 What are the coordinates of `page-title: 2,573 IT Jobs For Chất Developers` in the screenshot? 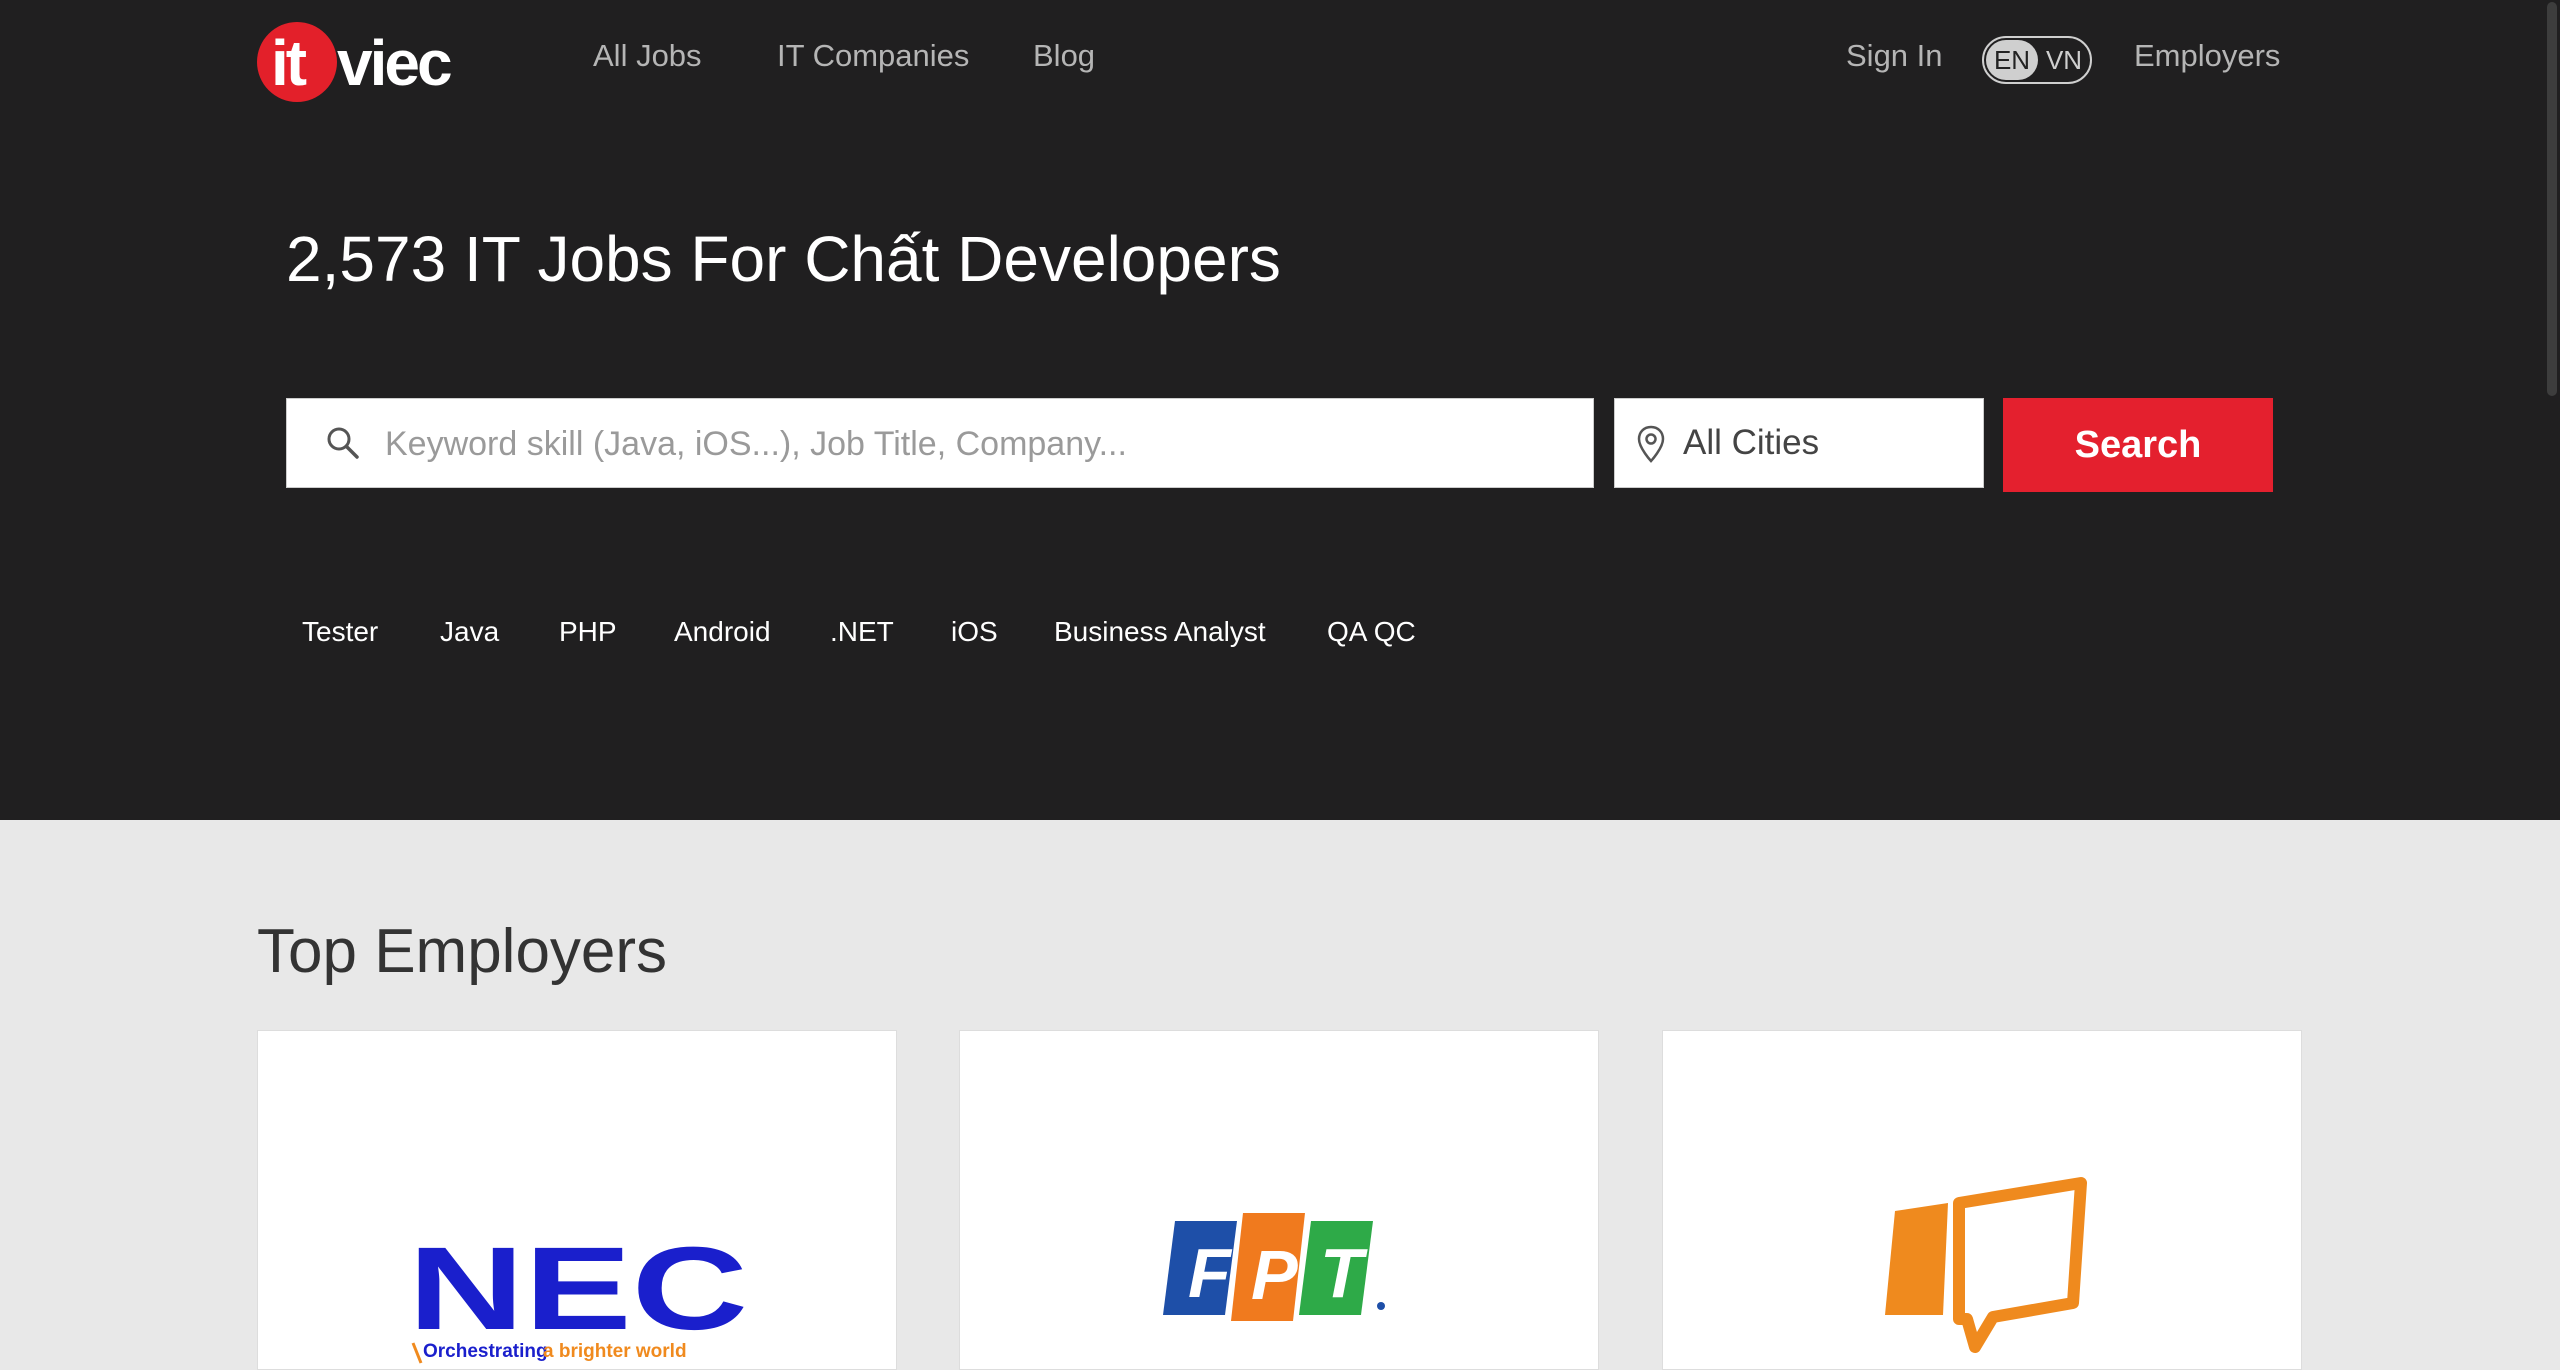 It's located at (783, 259).